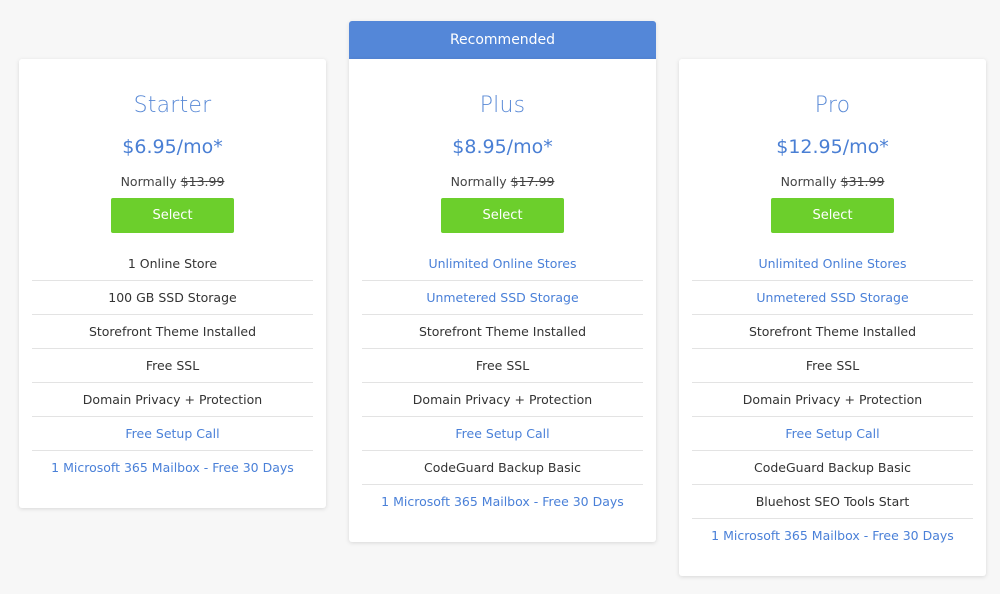 Image resolution: width=1000 pixels, height=594 pixels. Describe the element at coordinates (172, 264) in the screenshot. I see `feature-item: 1 Online Store` at that location.